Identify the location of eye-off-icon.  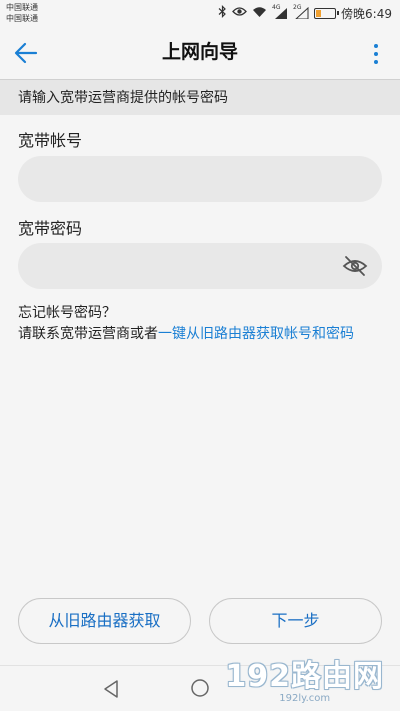
(355, 266).